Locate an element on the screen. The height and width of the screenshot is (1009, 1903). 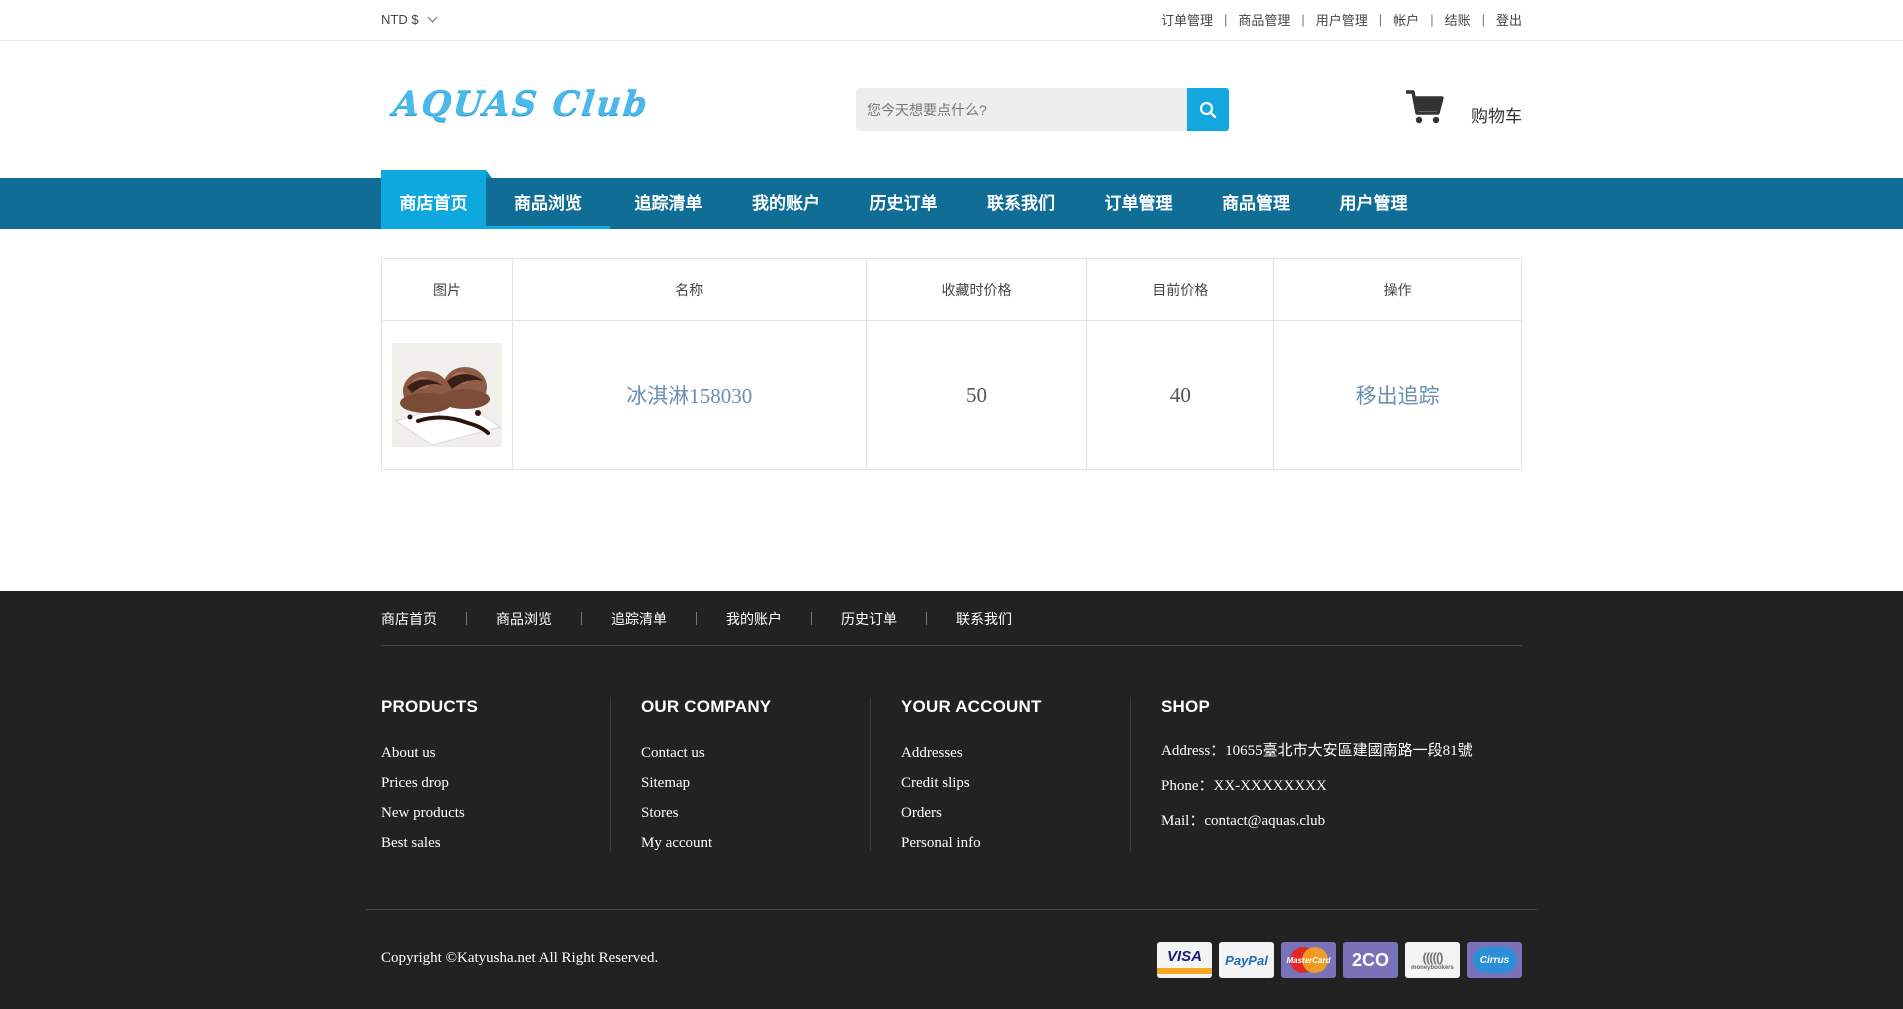
cirrus-label: Cirrus is located at coordinates (1494, 960).